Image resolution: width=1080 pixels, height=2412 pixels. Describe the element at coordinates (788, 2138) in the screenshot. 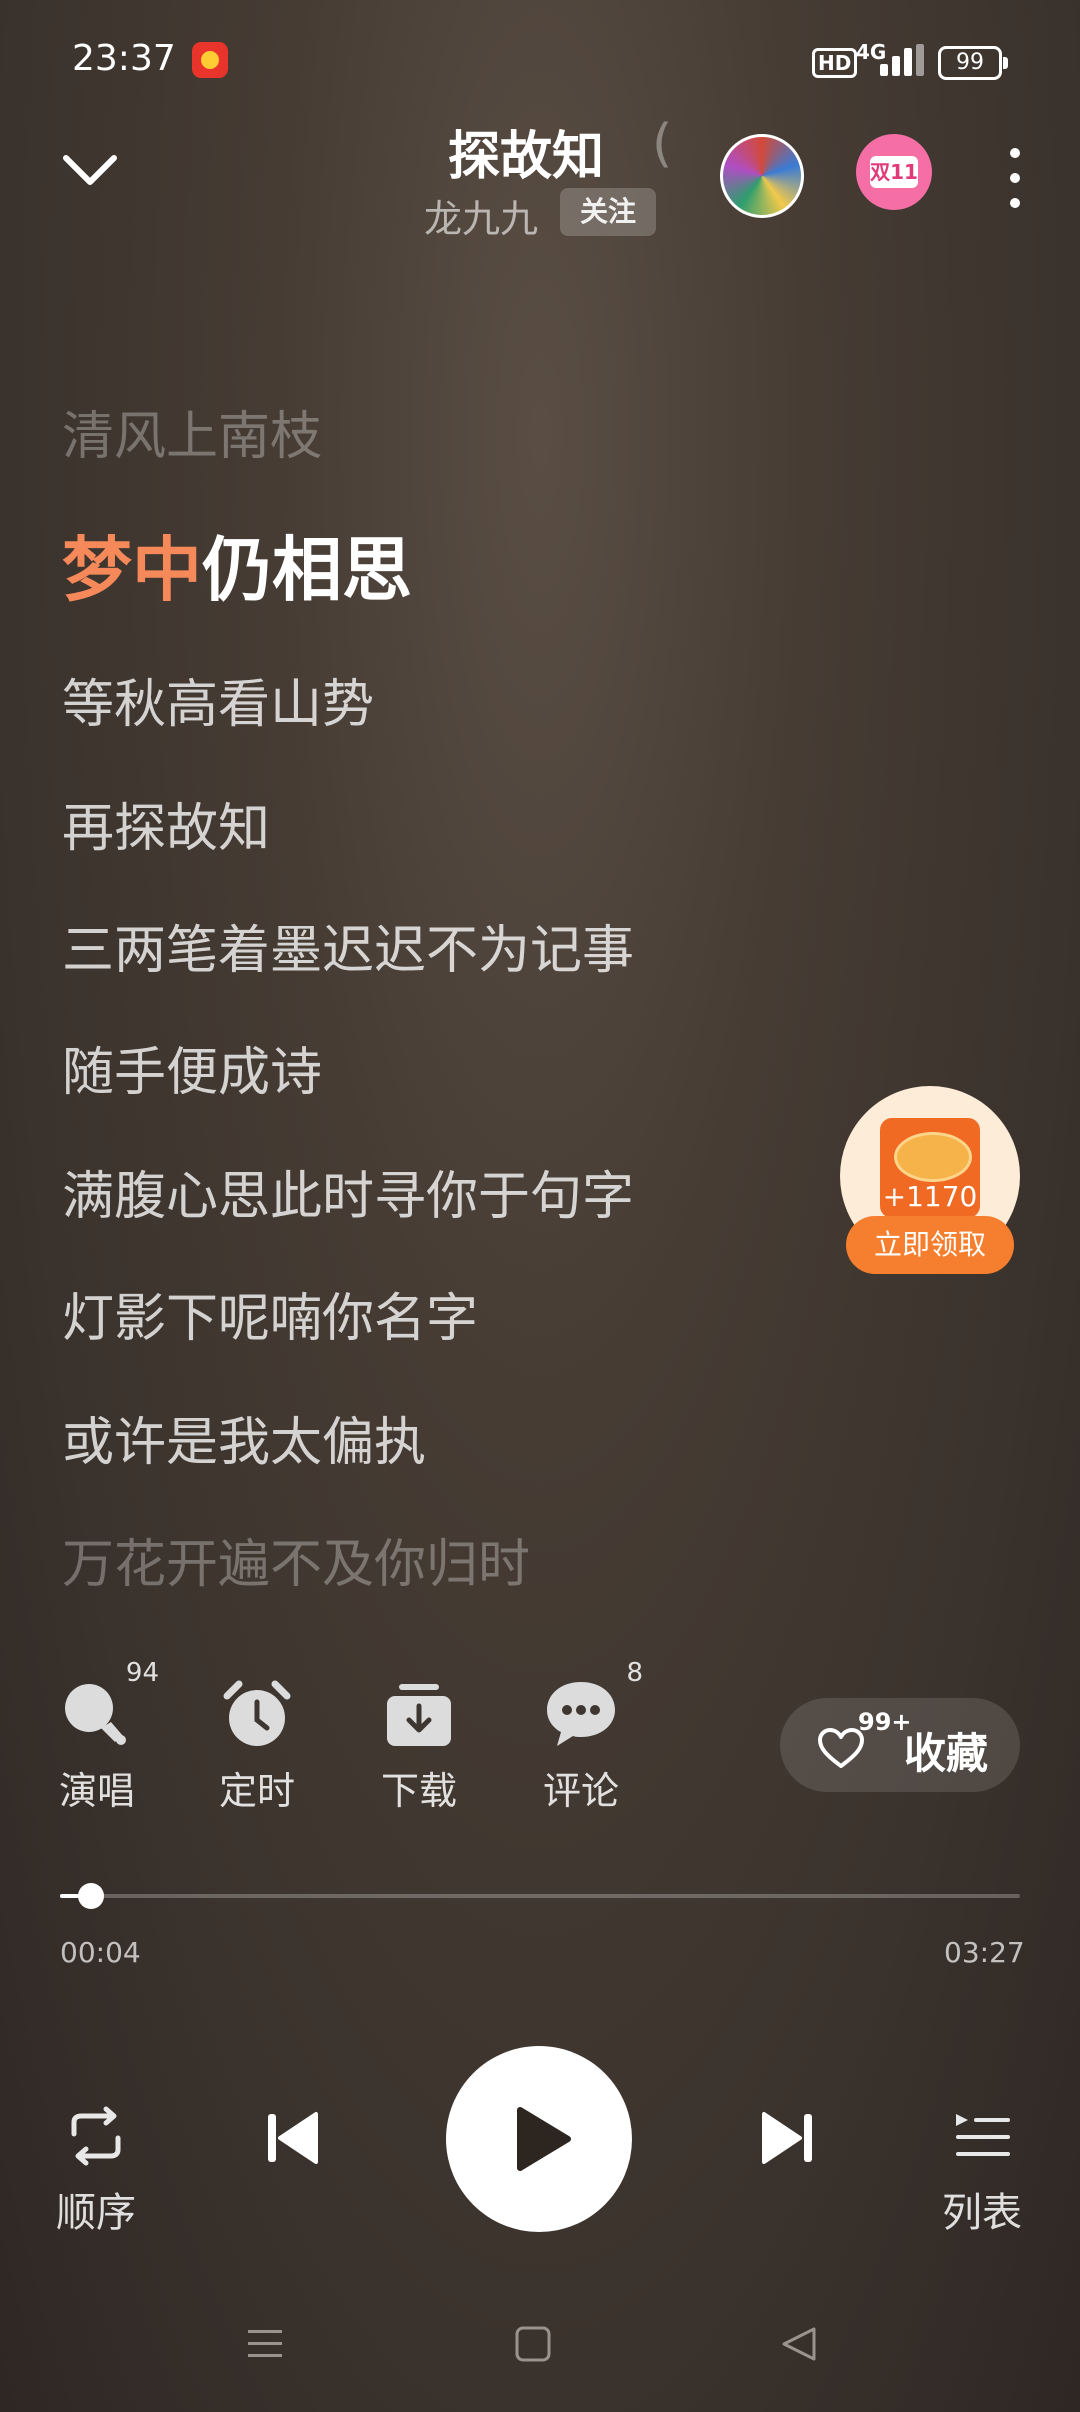

I see `next-track-icon` at that location.